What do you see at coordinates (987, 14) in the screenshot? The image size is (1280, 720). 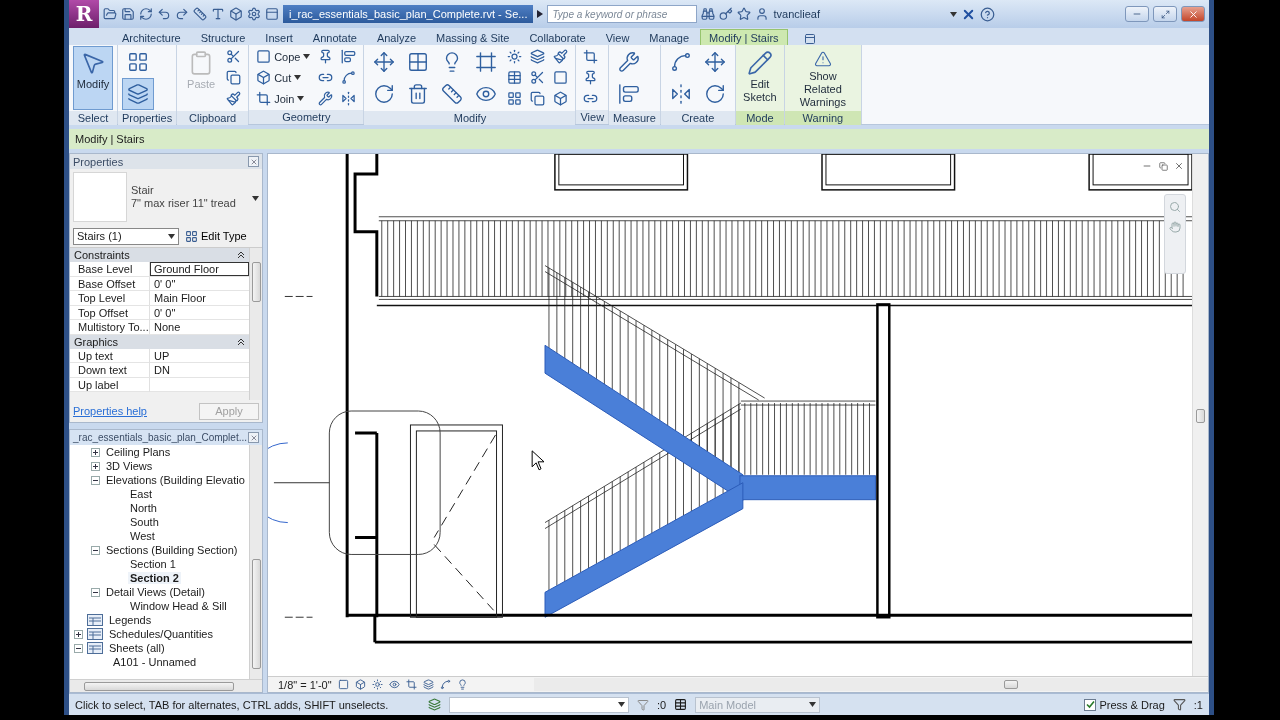 I see `help-icon` at bounding box center [987, 14].